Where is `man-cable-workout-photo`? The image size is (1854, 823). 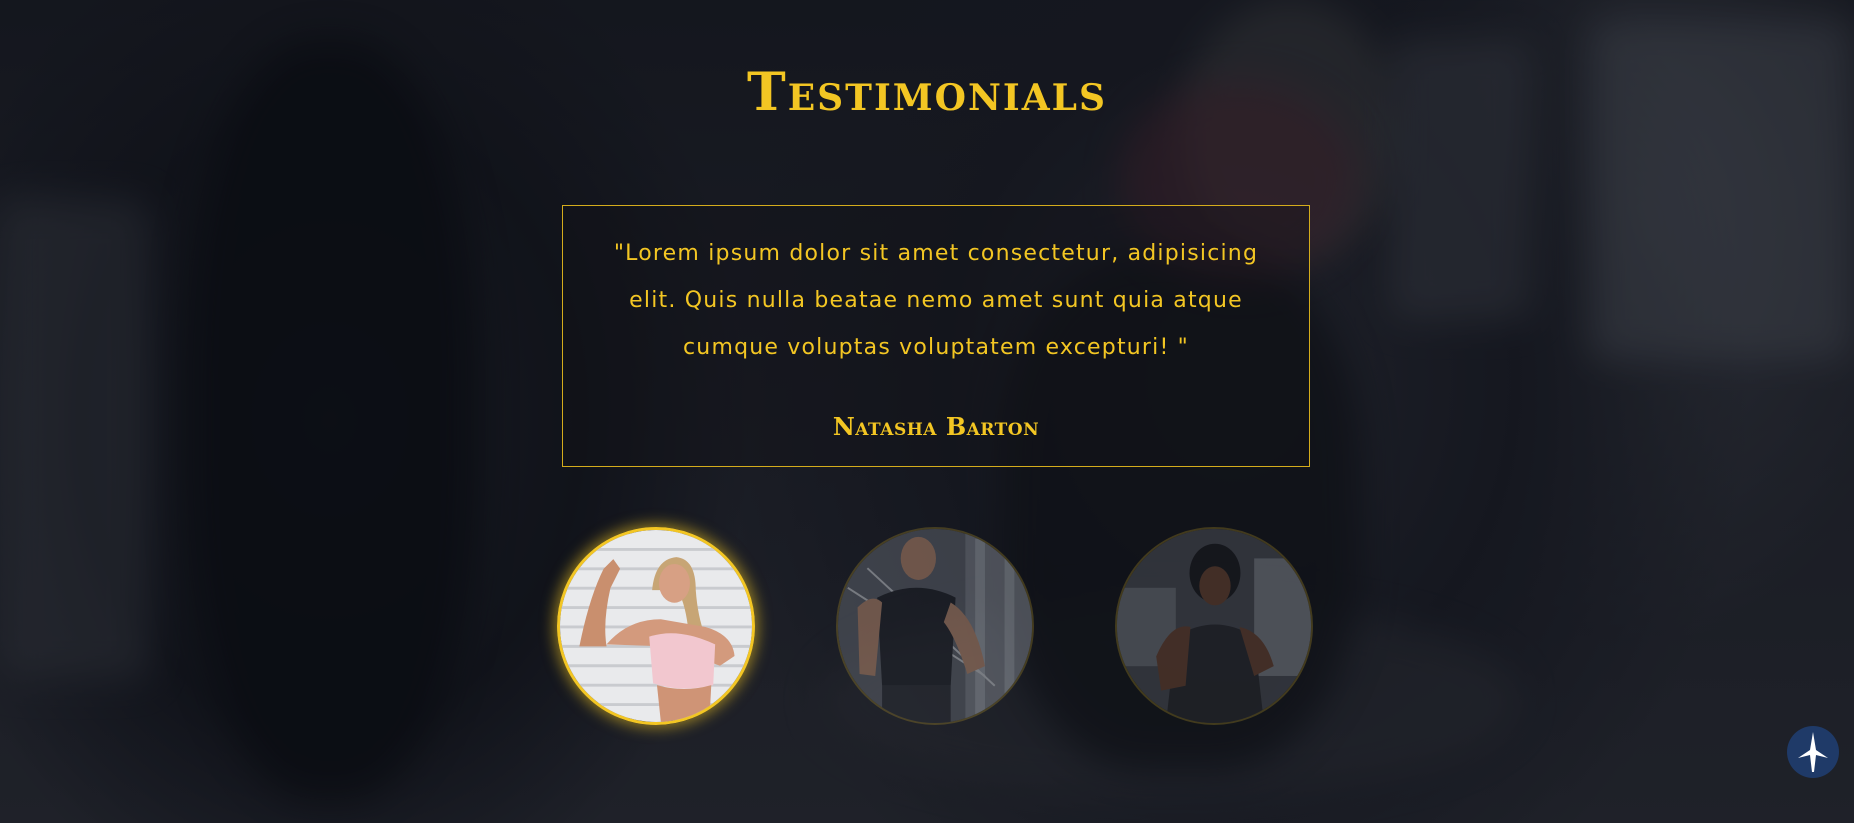 man-cable-workout-photo is located at coordinates (935, 626).